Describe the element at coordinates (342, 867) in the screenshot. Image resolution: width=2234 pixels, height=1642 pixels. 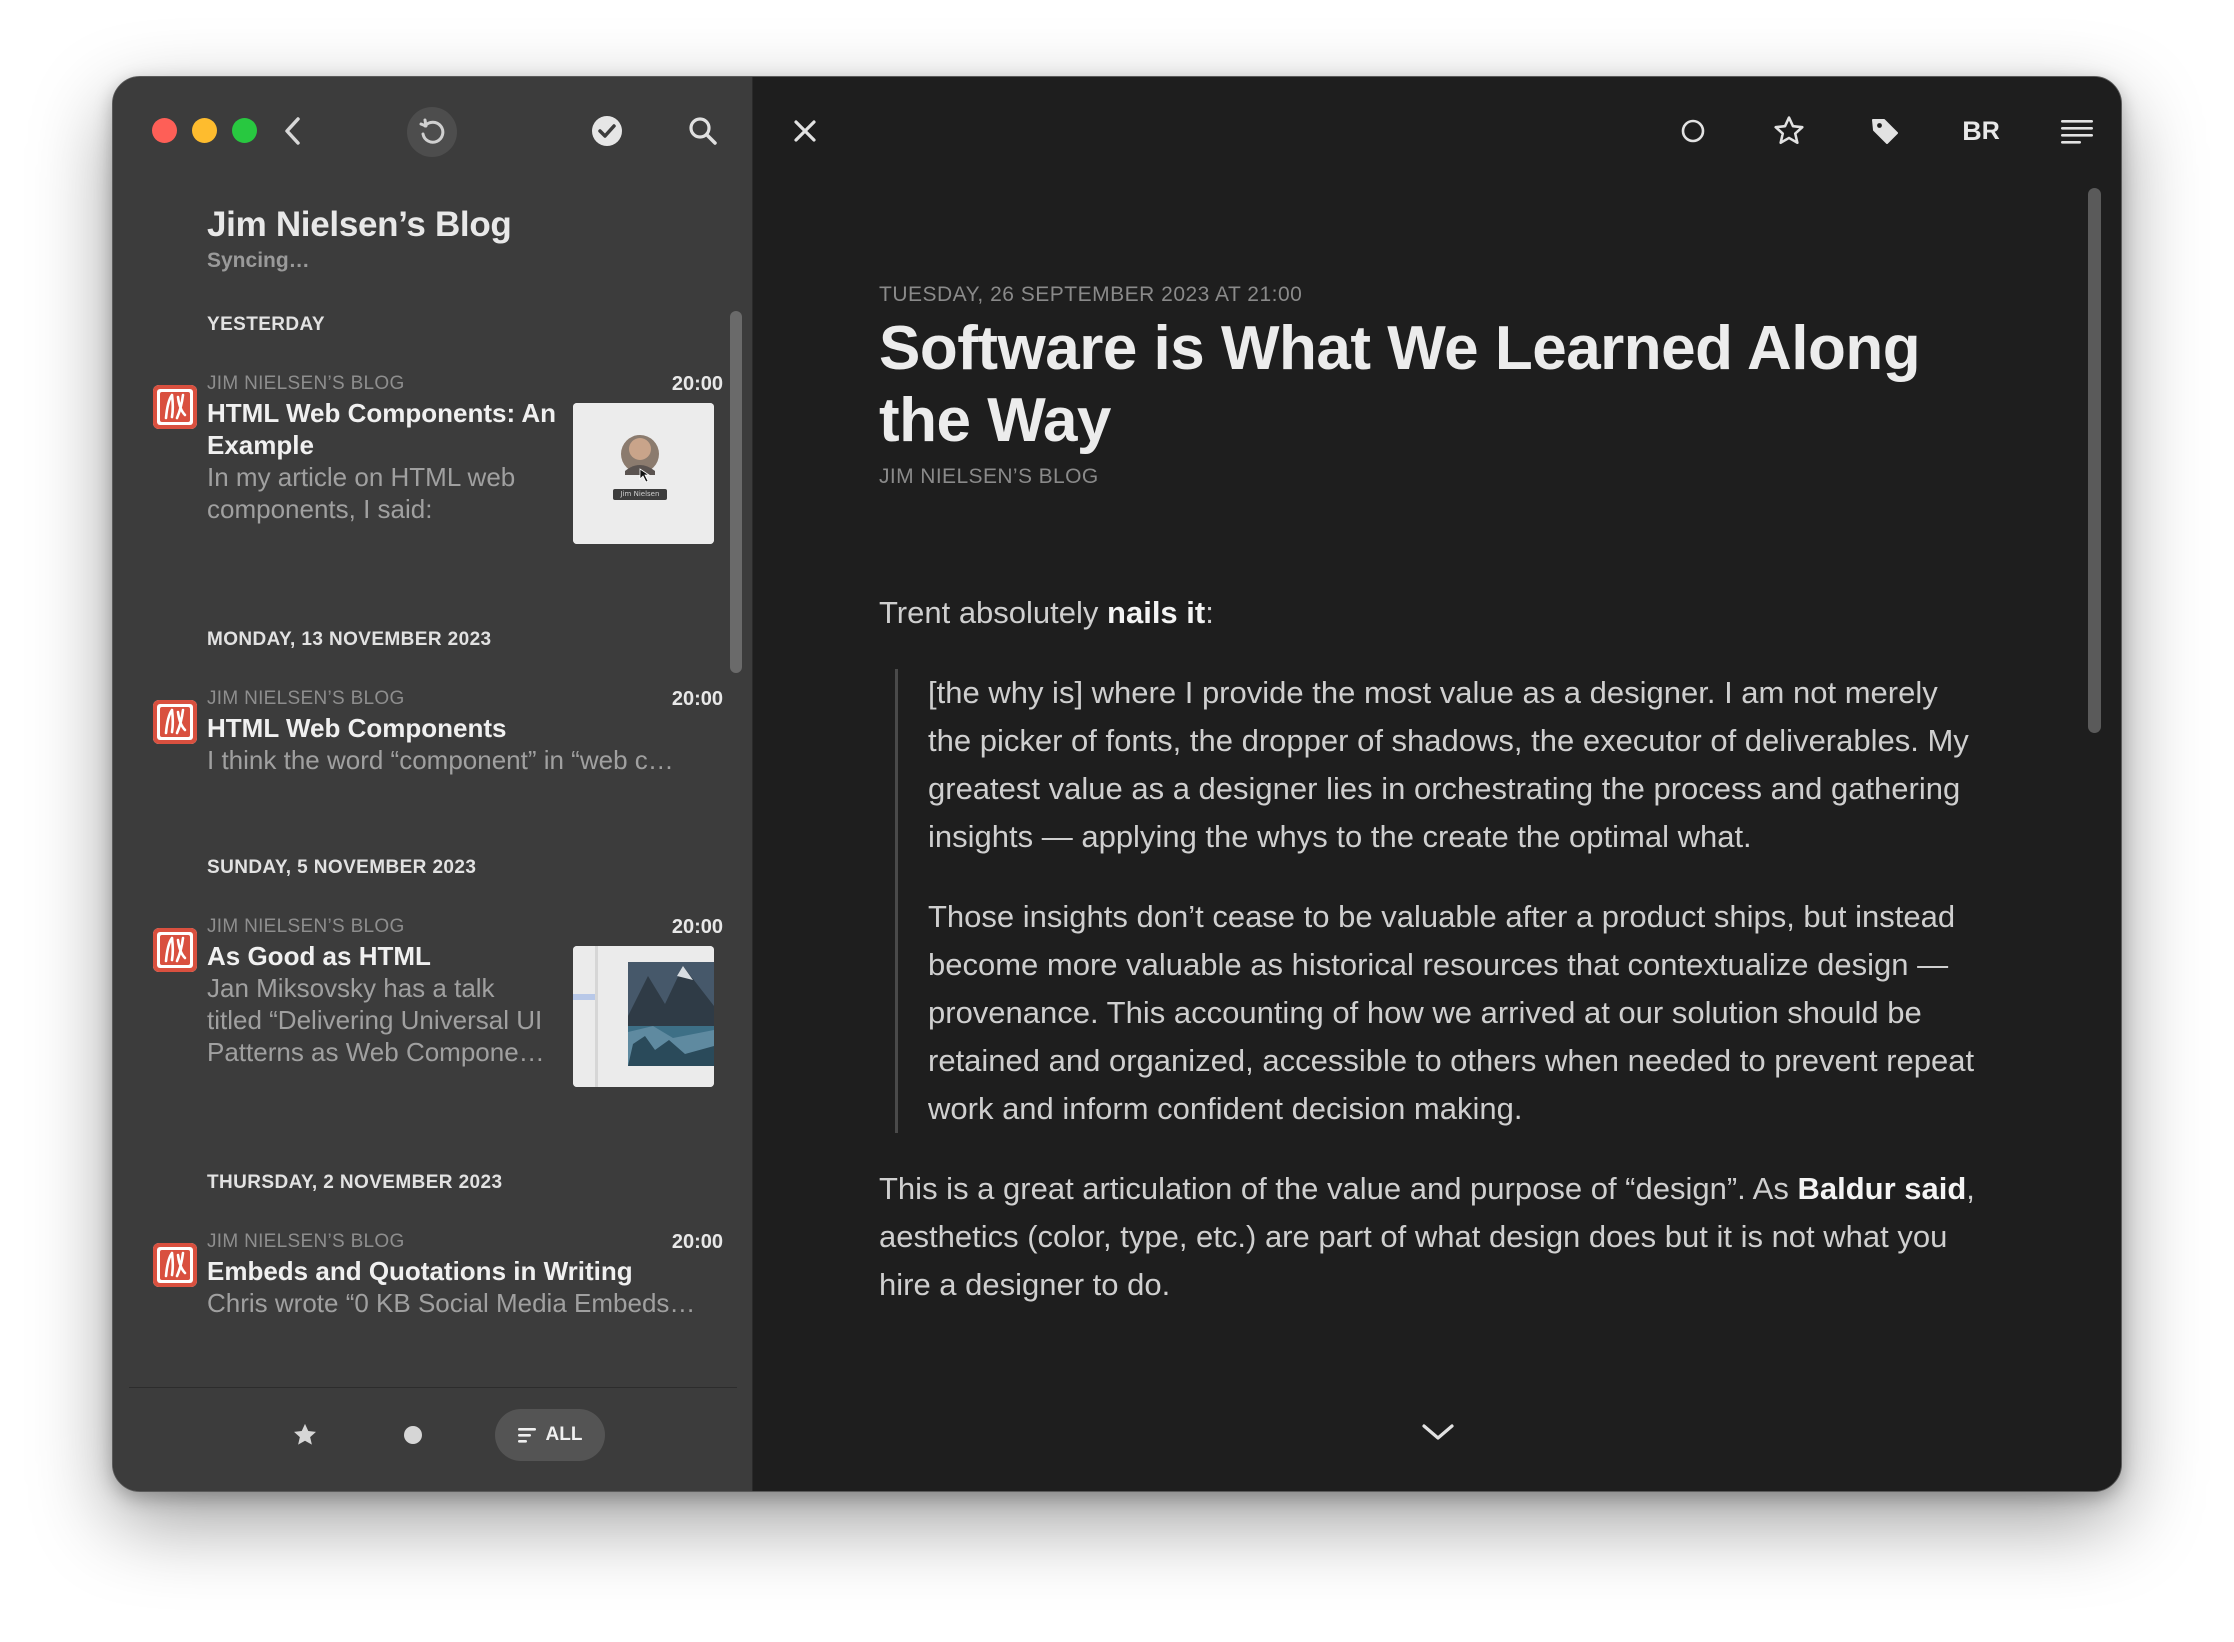
I see `date-header: SUNDAY, 5 NOVEMBER 2023` at that location.